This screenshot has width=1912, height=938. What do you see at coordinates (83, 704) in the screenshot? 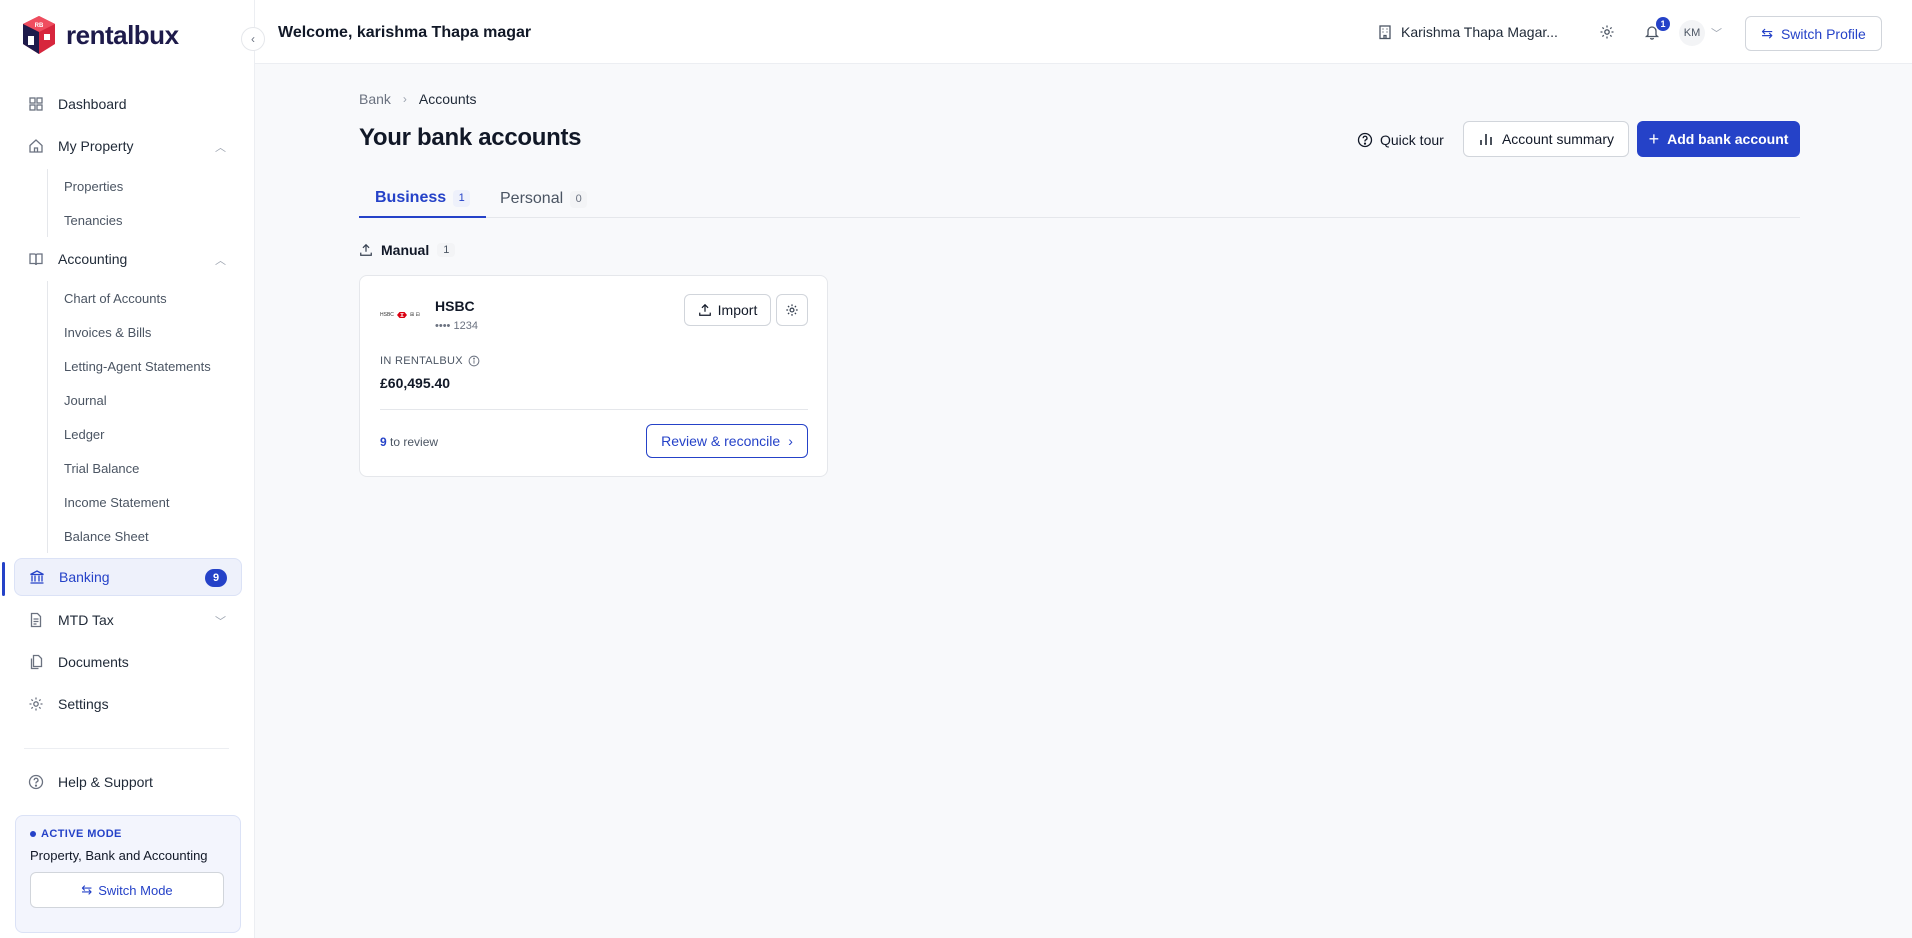
I see `sidebar-item-label: Settings` at bounding box center [83, 704].